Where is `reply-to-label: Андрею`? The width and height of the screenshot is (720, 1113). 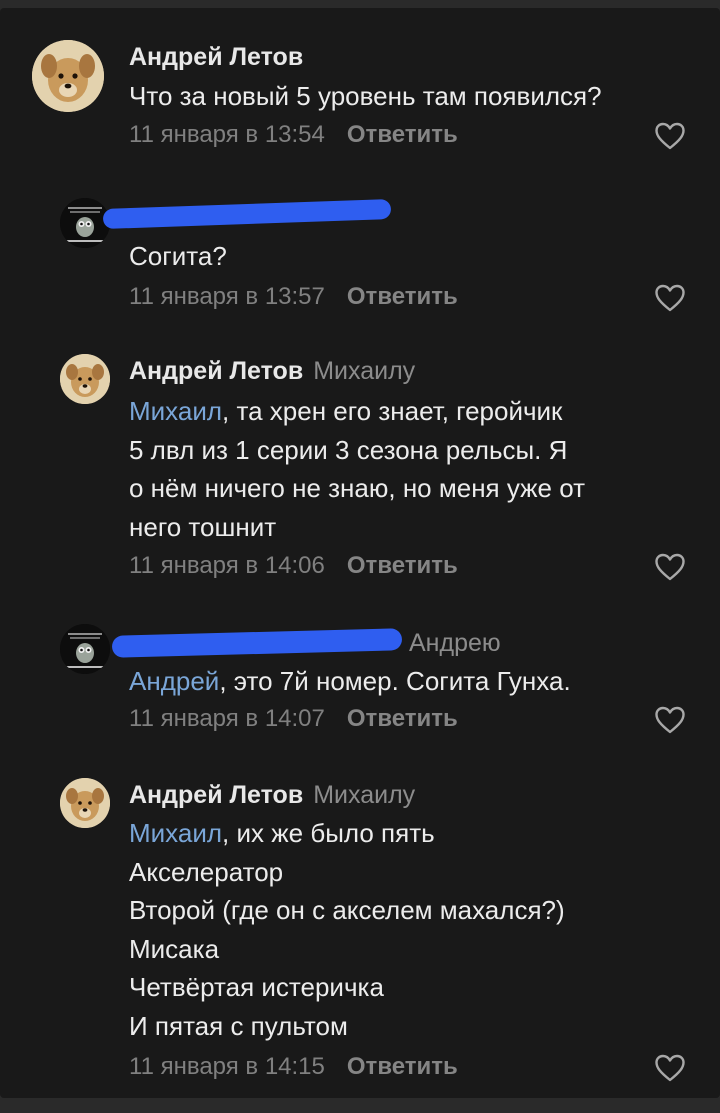 reply-to-label: Андрею is located at coordinates (455, 643).